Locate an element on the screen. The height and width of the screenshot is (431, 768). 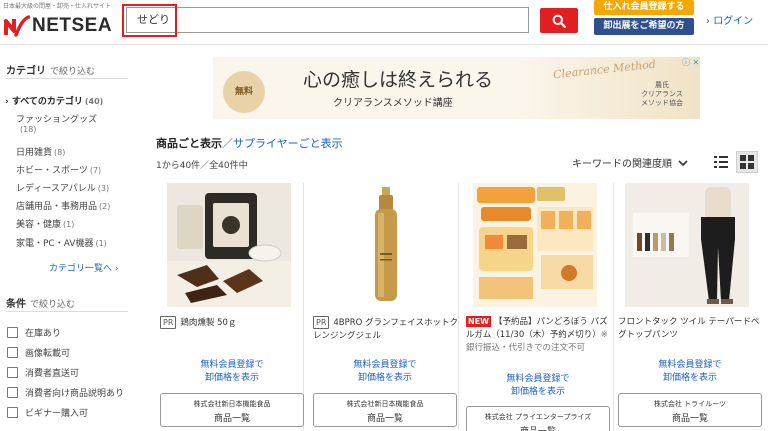
logo-text: NETSEA is located at coordinates (72, 25).